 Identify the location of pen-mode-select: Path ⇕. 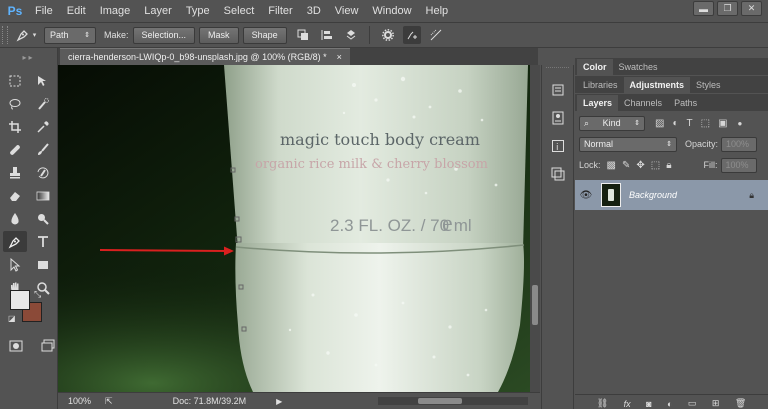
(70, 35).